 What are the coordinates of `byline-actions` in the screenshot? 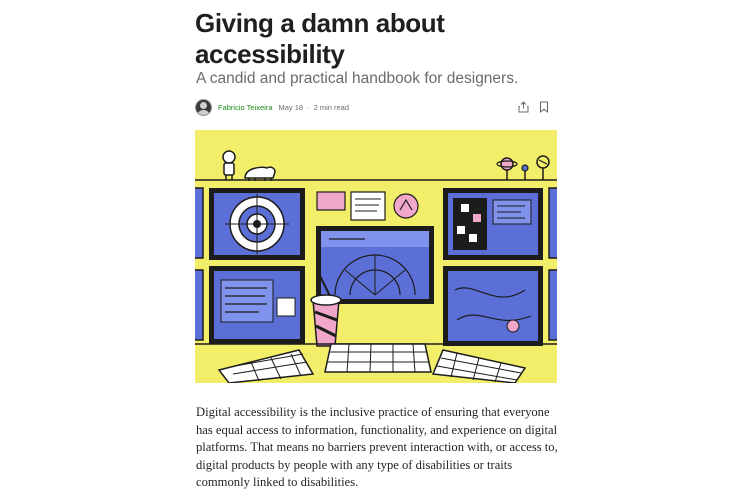 It's located at (533, 107).